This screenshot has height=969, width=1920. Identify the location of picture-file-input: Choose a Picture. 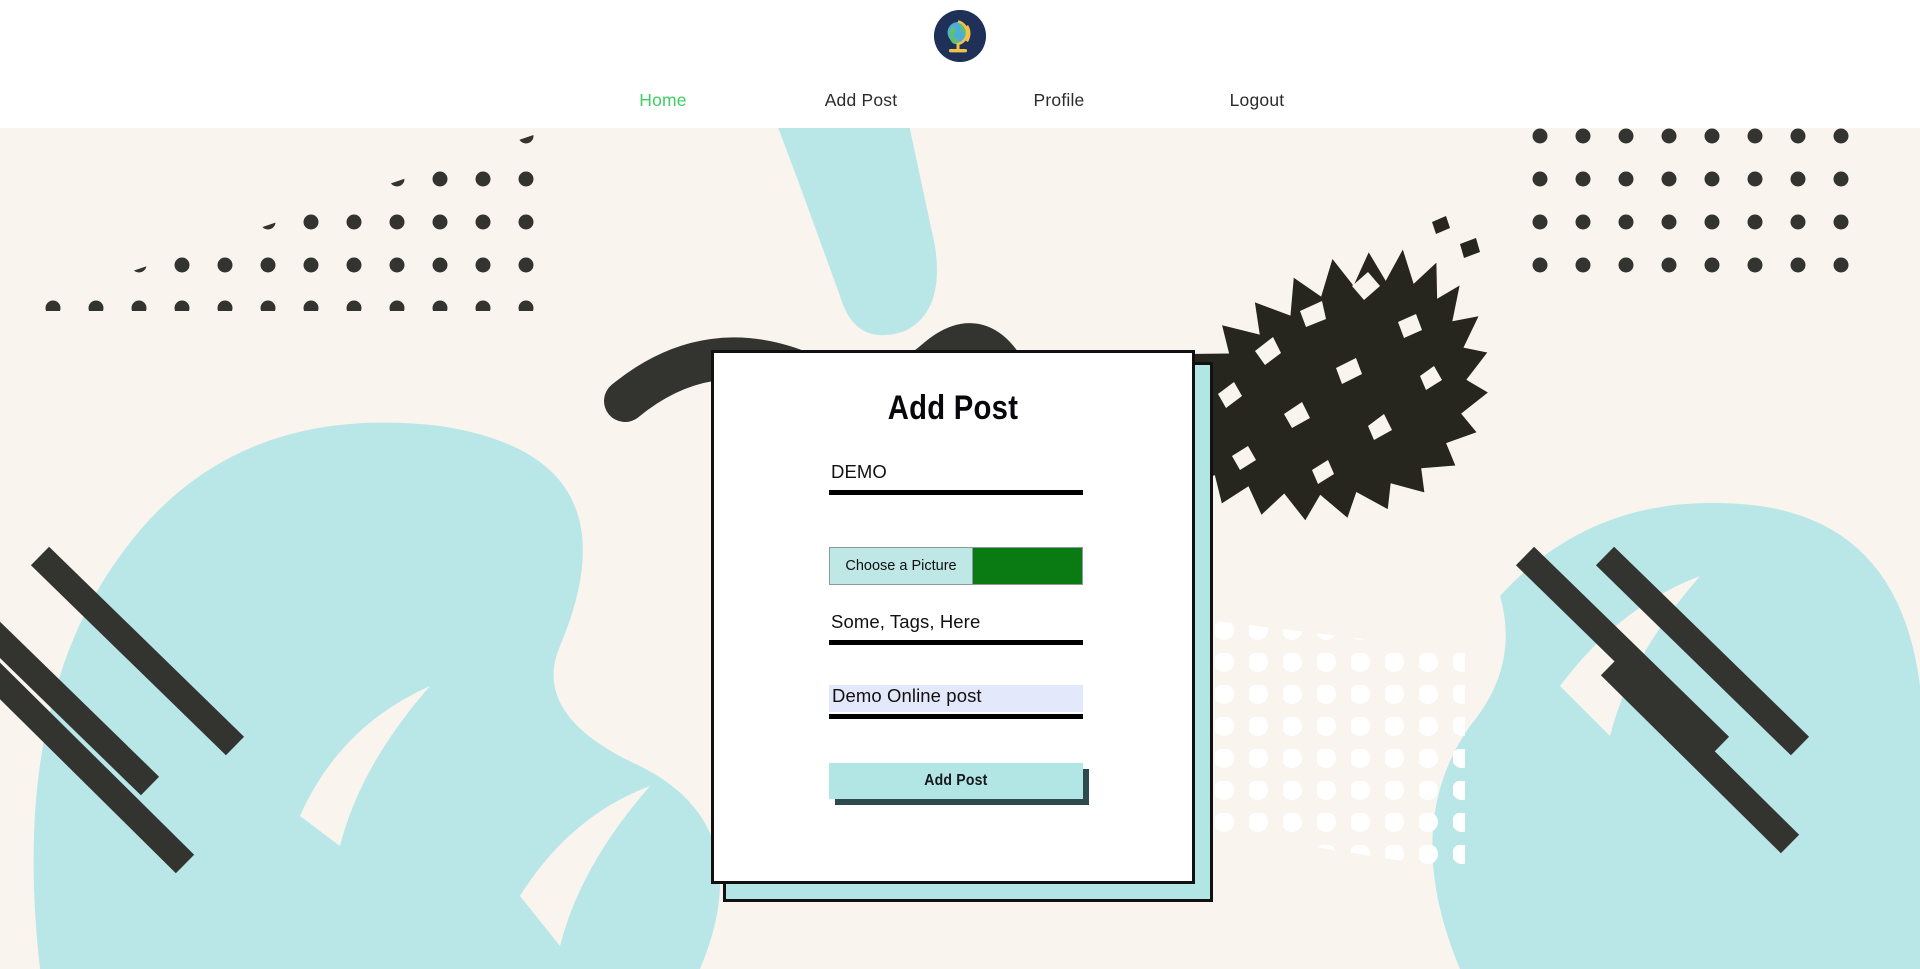
(956, 566).